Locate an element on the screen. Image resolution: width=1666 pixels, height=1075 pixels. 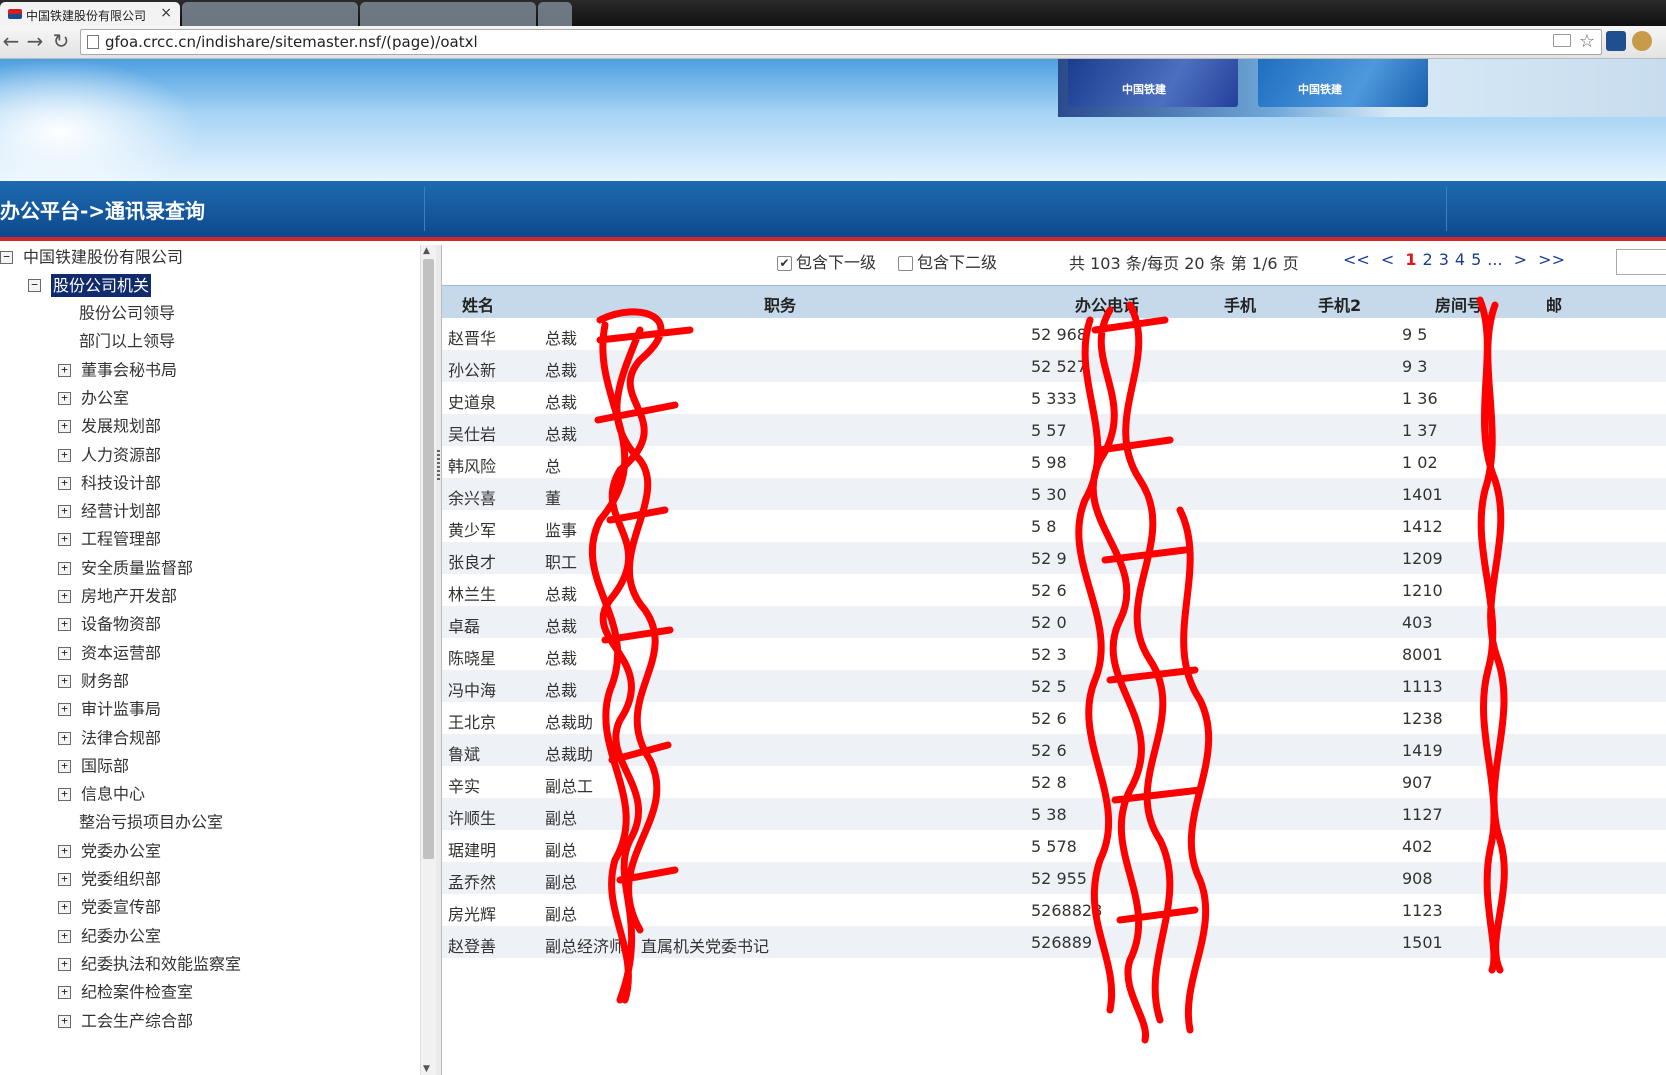
tree-item-label: 部门以上领导 is located at coordinates (127, 341).